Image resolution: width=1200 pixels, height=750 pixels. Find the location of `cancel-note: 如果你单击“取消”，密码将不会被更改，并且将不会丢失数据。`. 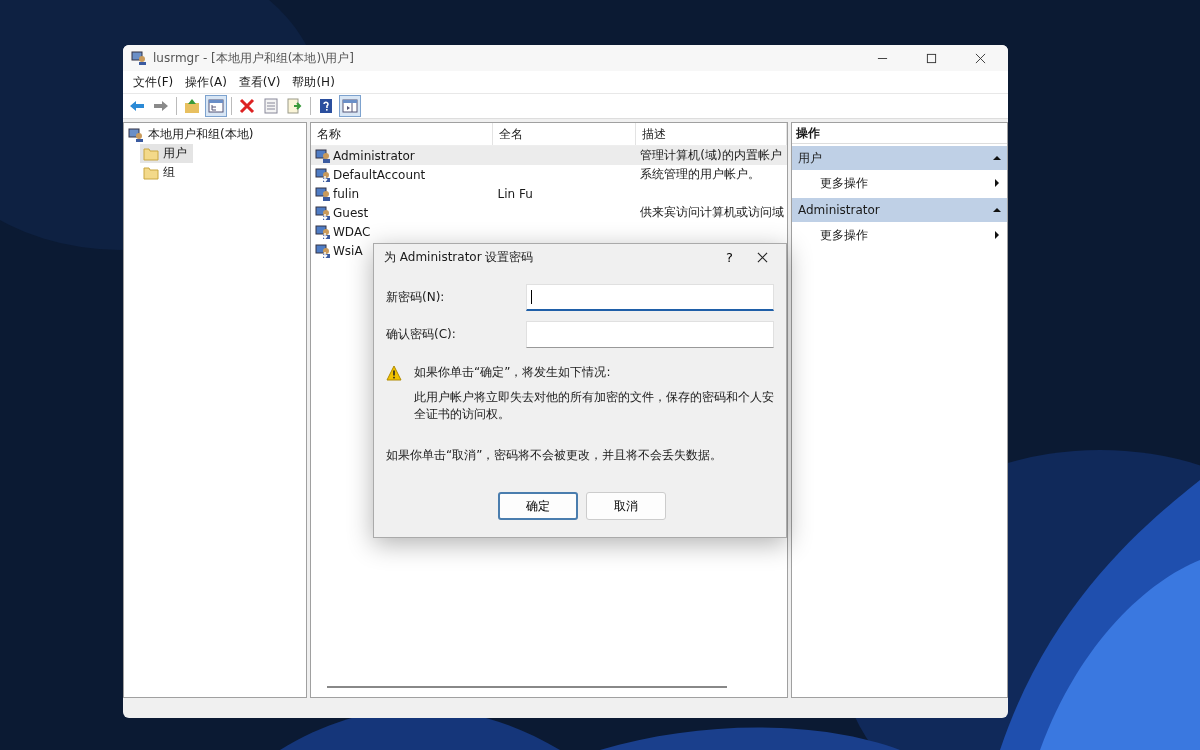

cancel-note: 如果你单击“取消”，密码将不会被更改，并且将不会丢失数据。 is located at coordinates (555, 455).